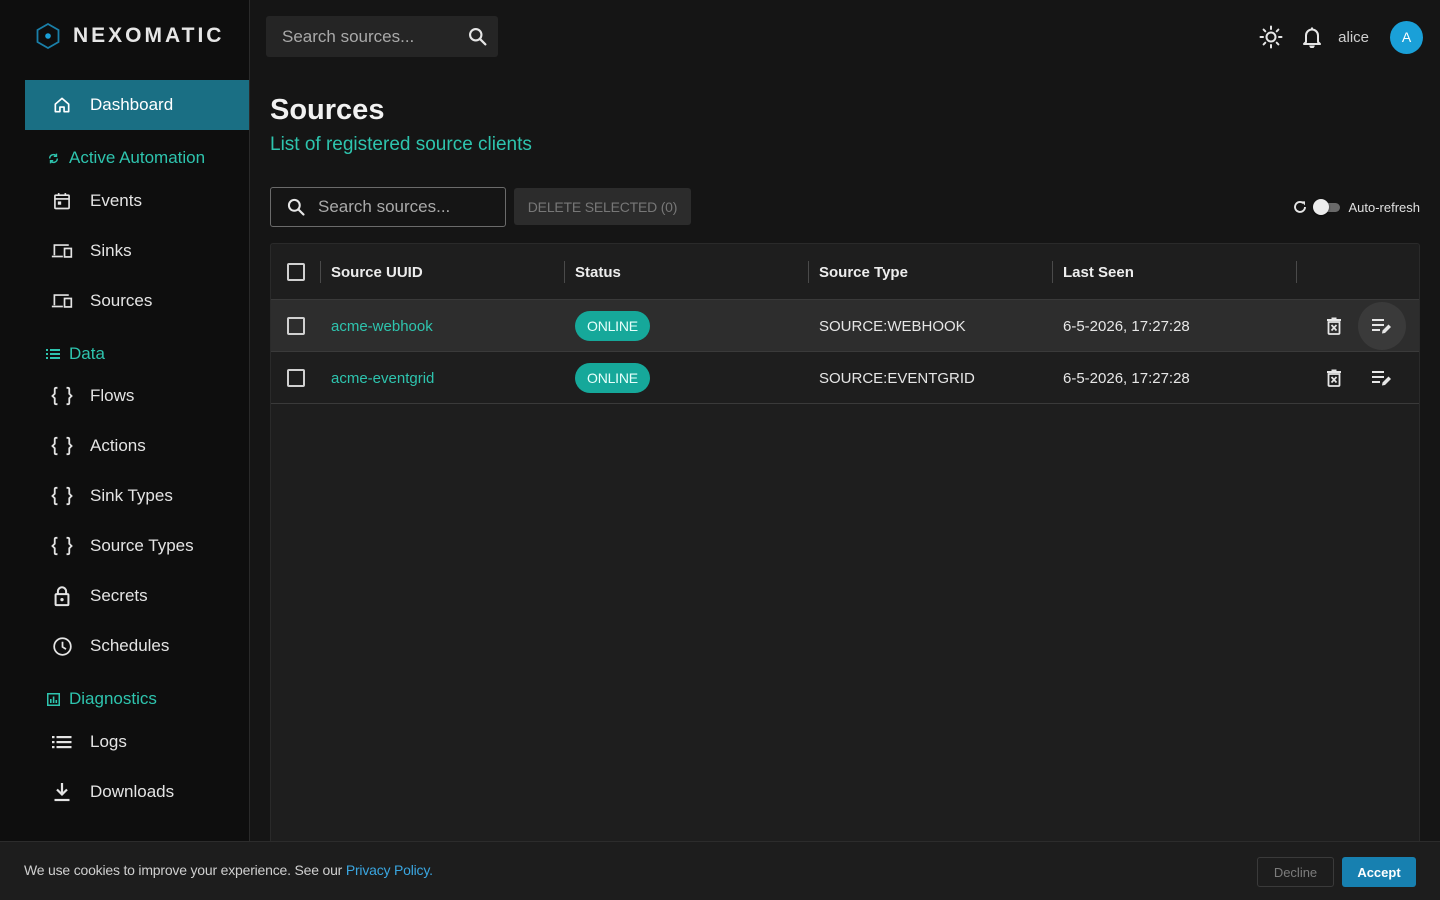 The image size is (1440, 900). What do you see at coordinates (48, 36) in the screenshot?
I see `hexagon-logo-icon` at bounding box center [48, 36].